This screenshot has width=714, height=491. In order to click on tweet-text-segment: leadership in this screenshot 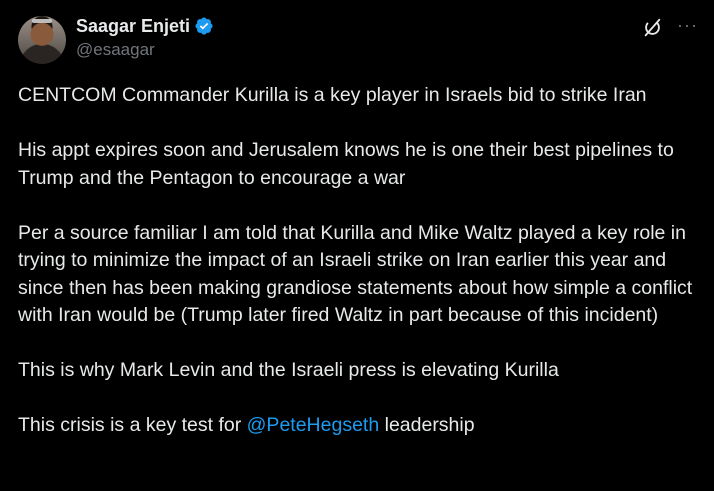, I will do `click(427, 425)`.